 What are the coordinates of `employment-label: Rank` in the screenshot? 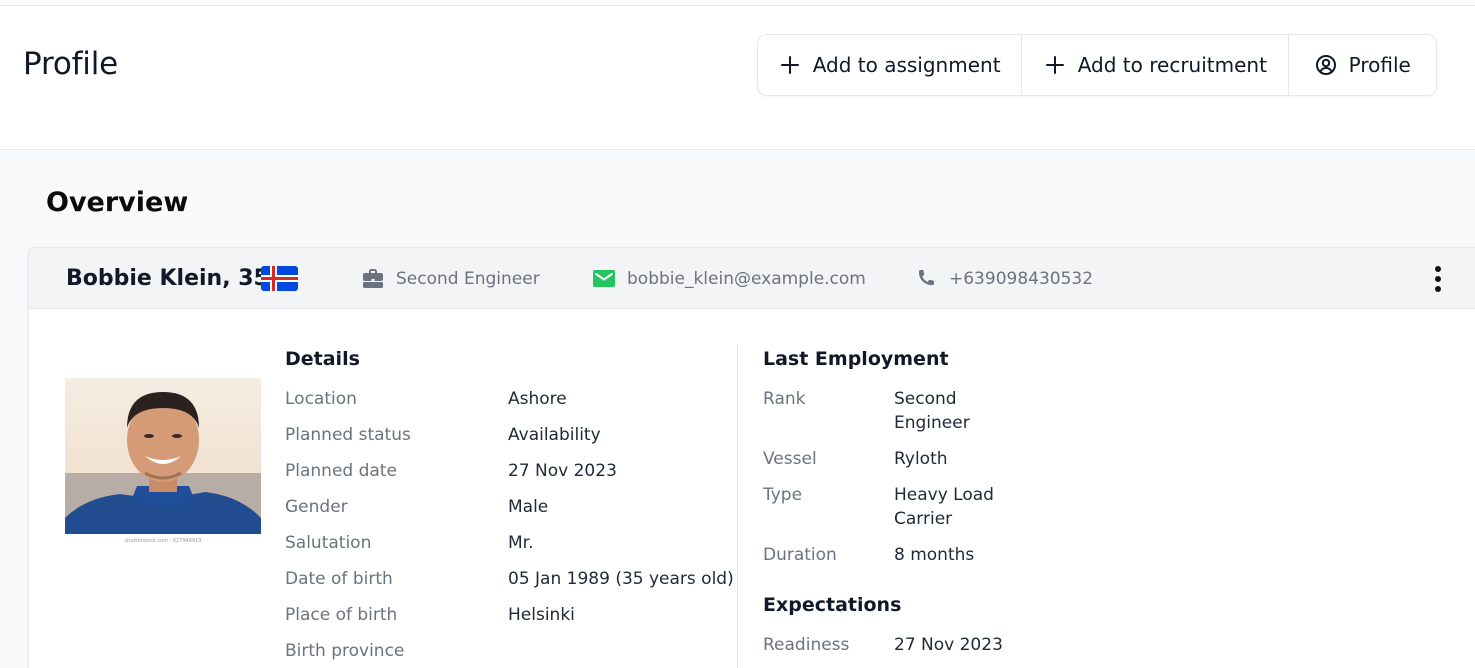 It's located at (784, 399).